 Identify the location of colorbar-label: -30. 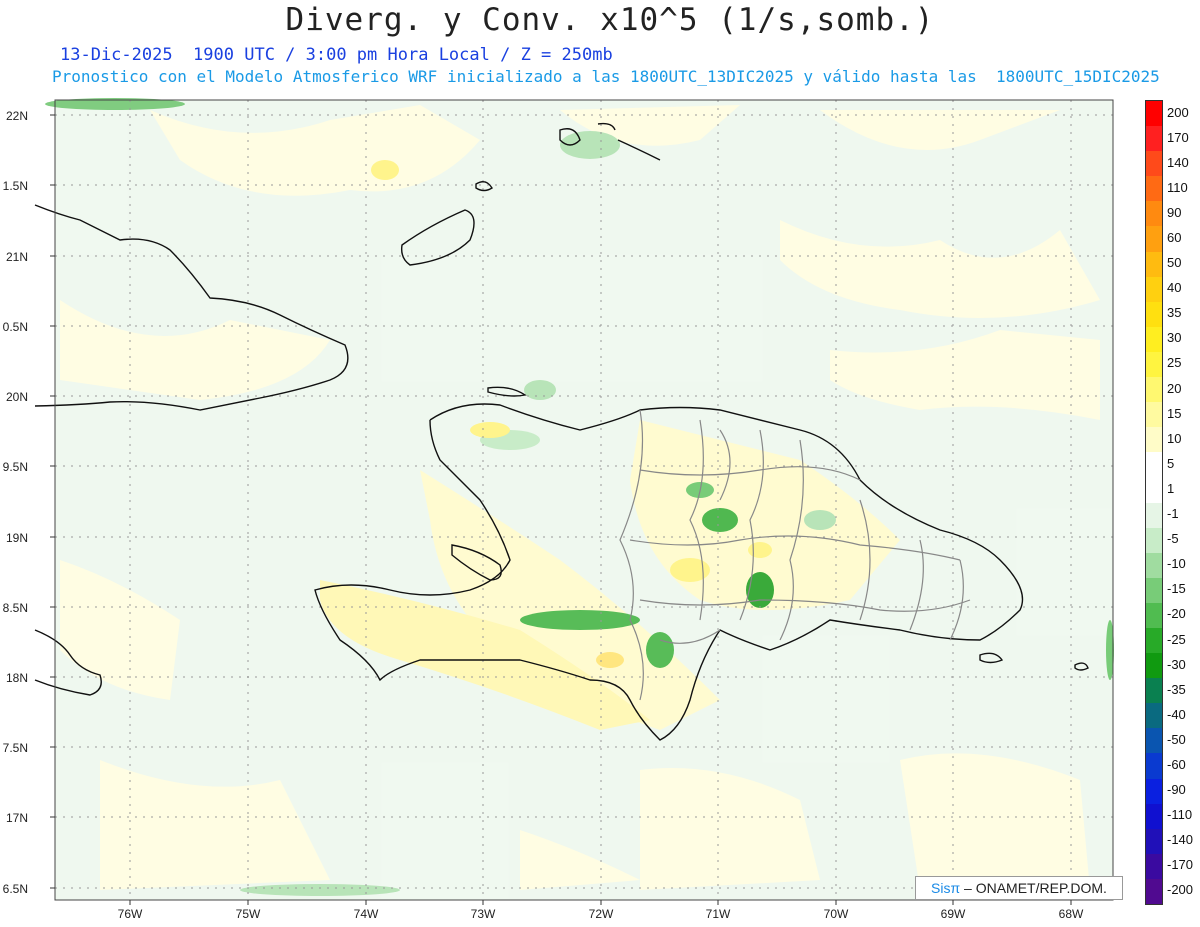
(1176, 664).